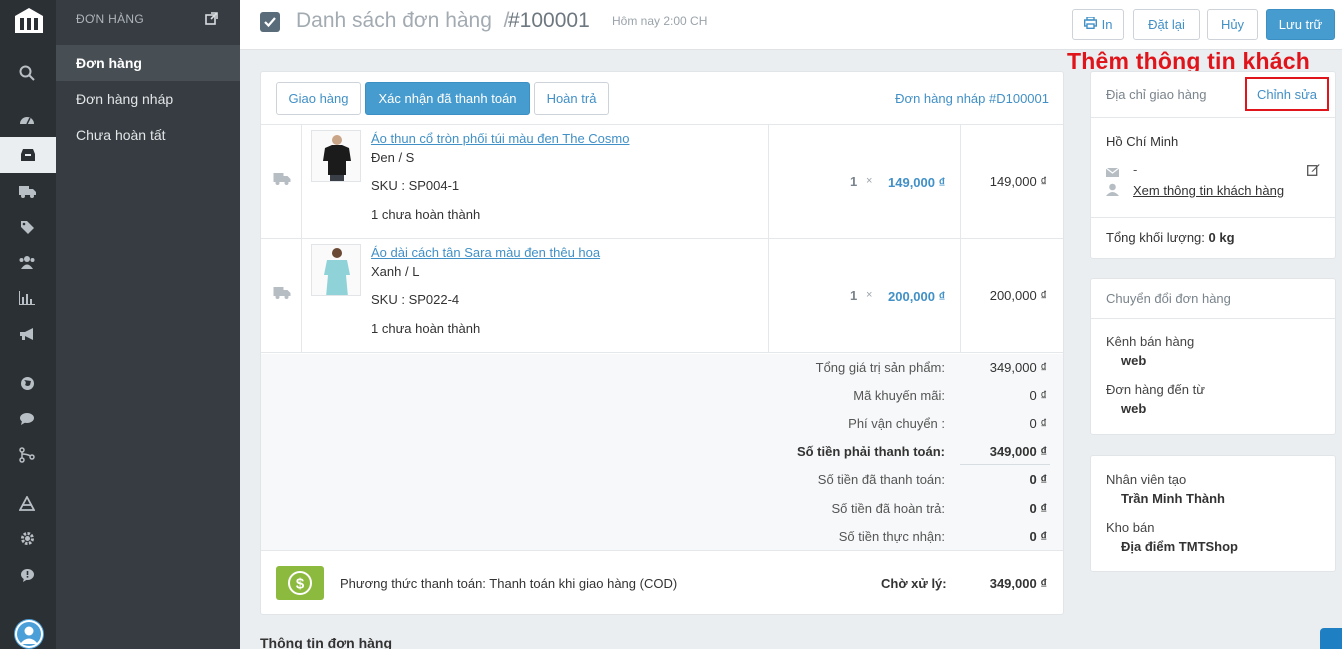 Image resolution: width=1342 pixels, height=649 pixels. Describe the element at coordinates (571, 98) in the screenshot. I see `refund-button: Hoàn trả` at that location.